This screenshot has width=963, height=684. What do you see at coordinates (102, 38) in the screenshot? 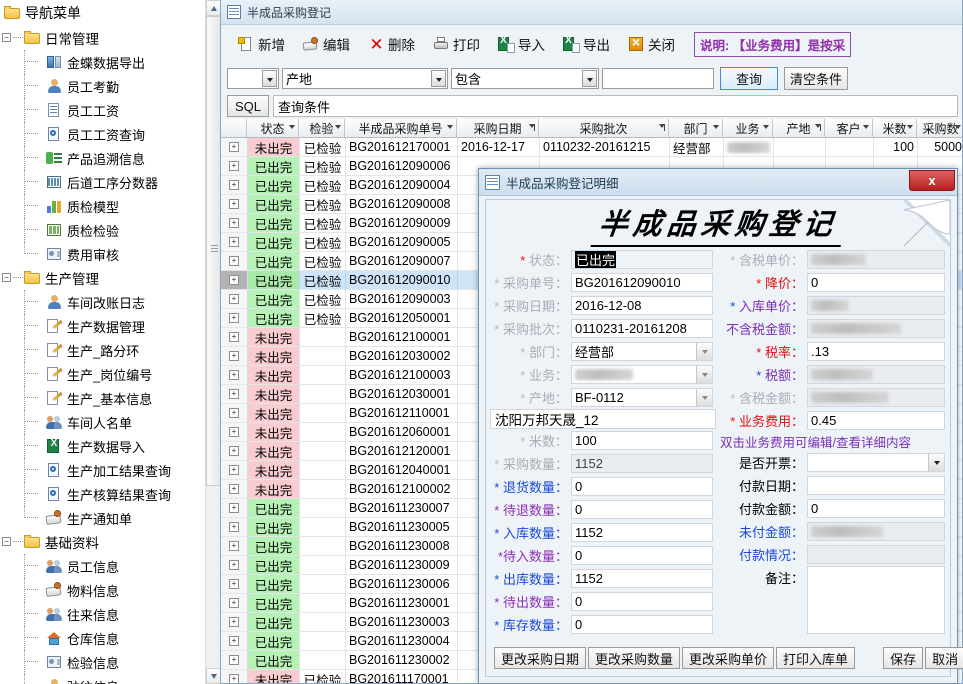
I see `nav-group-0: − 日常管理` at bounding box center [102, 38].